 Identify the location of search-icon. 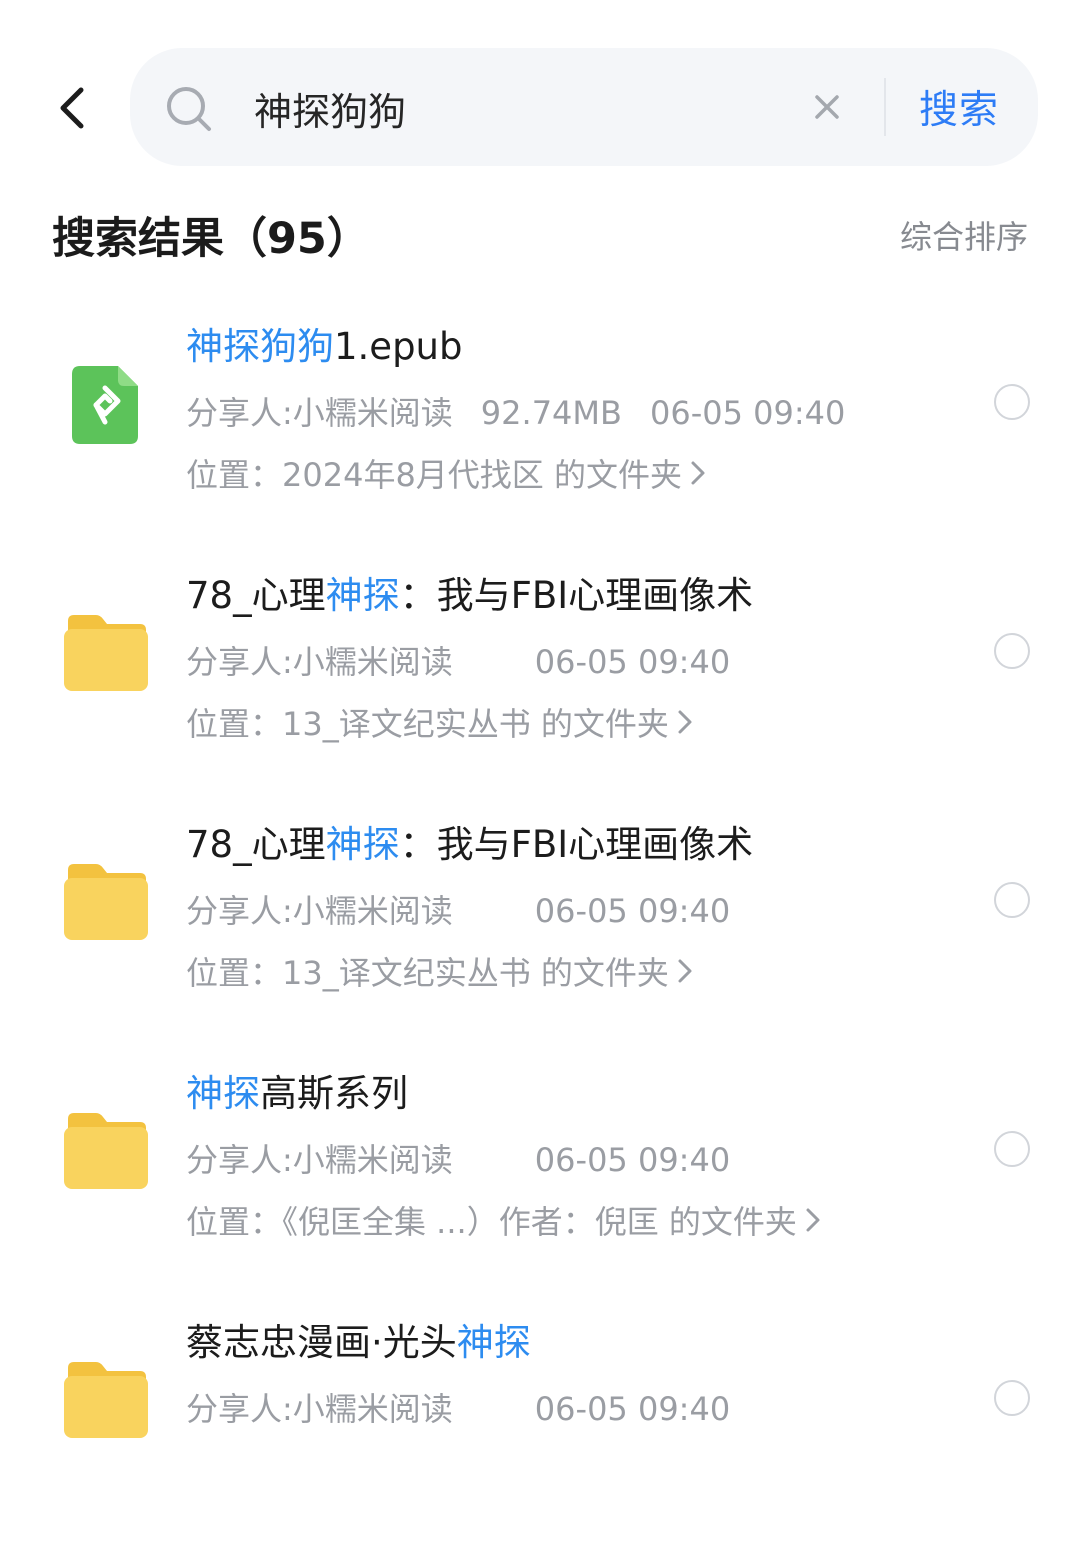
(189, 109).